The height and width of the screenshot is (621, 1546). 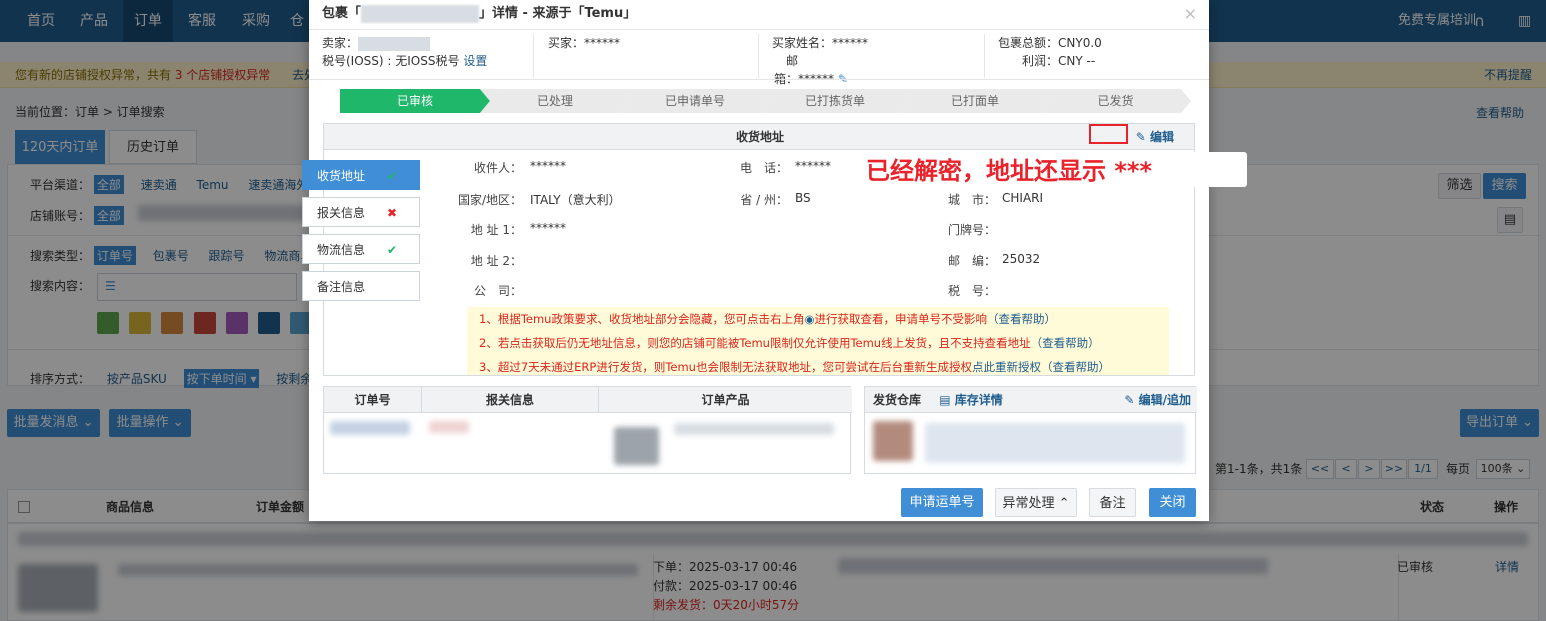 I want to click on blurred-product-name, so click(x=754, y=429).